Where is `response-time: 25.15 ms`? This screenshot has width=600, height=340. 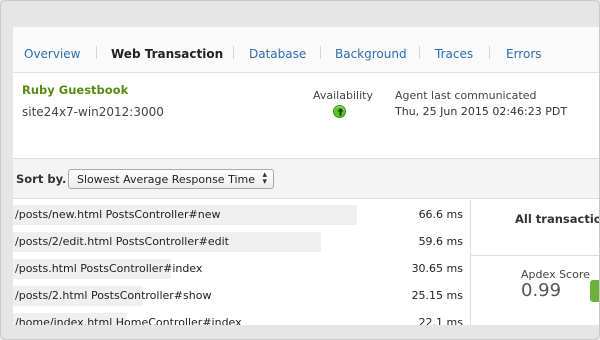 response-time: 25.15 ms is located at coordinates (437, 295).